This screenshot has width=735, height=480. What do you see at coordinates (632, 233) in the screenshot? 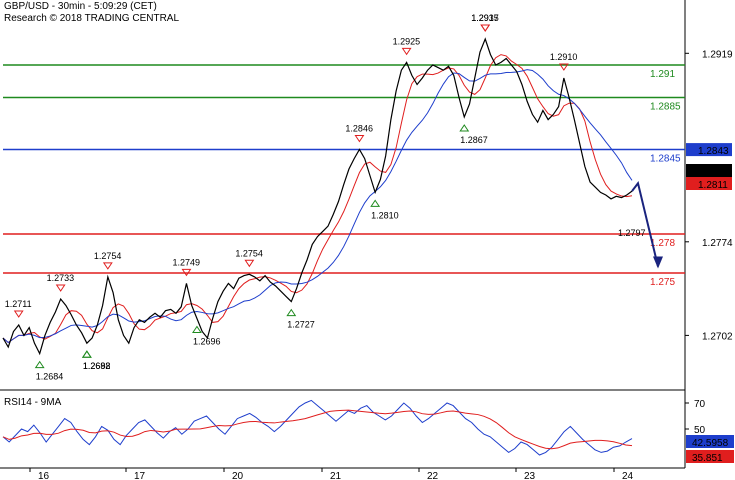
I see `target-label: 1.2797` at bounding box center [632, 233].